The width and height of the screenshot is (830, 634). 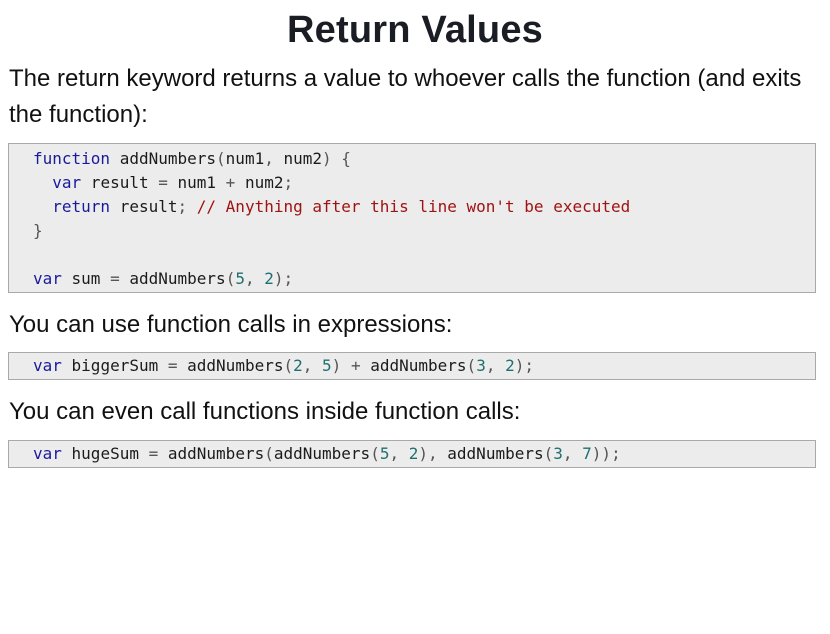 I want to click on code-line: function addNumbers(num1, num2) {, so click(x=424, y=159).